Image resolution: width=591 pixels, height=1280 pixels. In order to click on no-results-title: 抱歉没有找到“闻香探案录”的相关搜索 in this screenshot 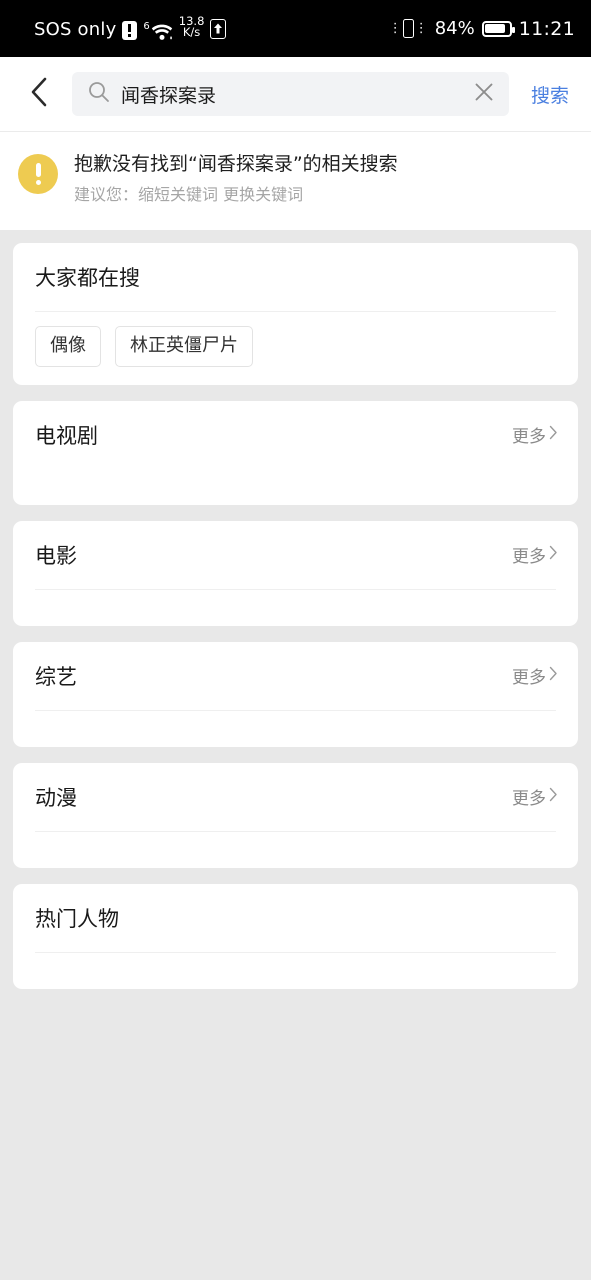, I will do `click(236, 164)`.